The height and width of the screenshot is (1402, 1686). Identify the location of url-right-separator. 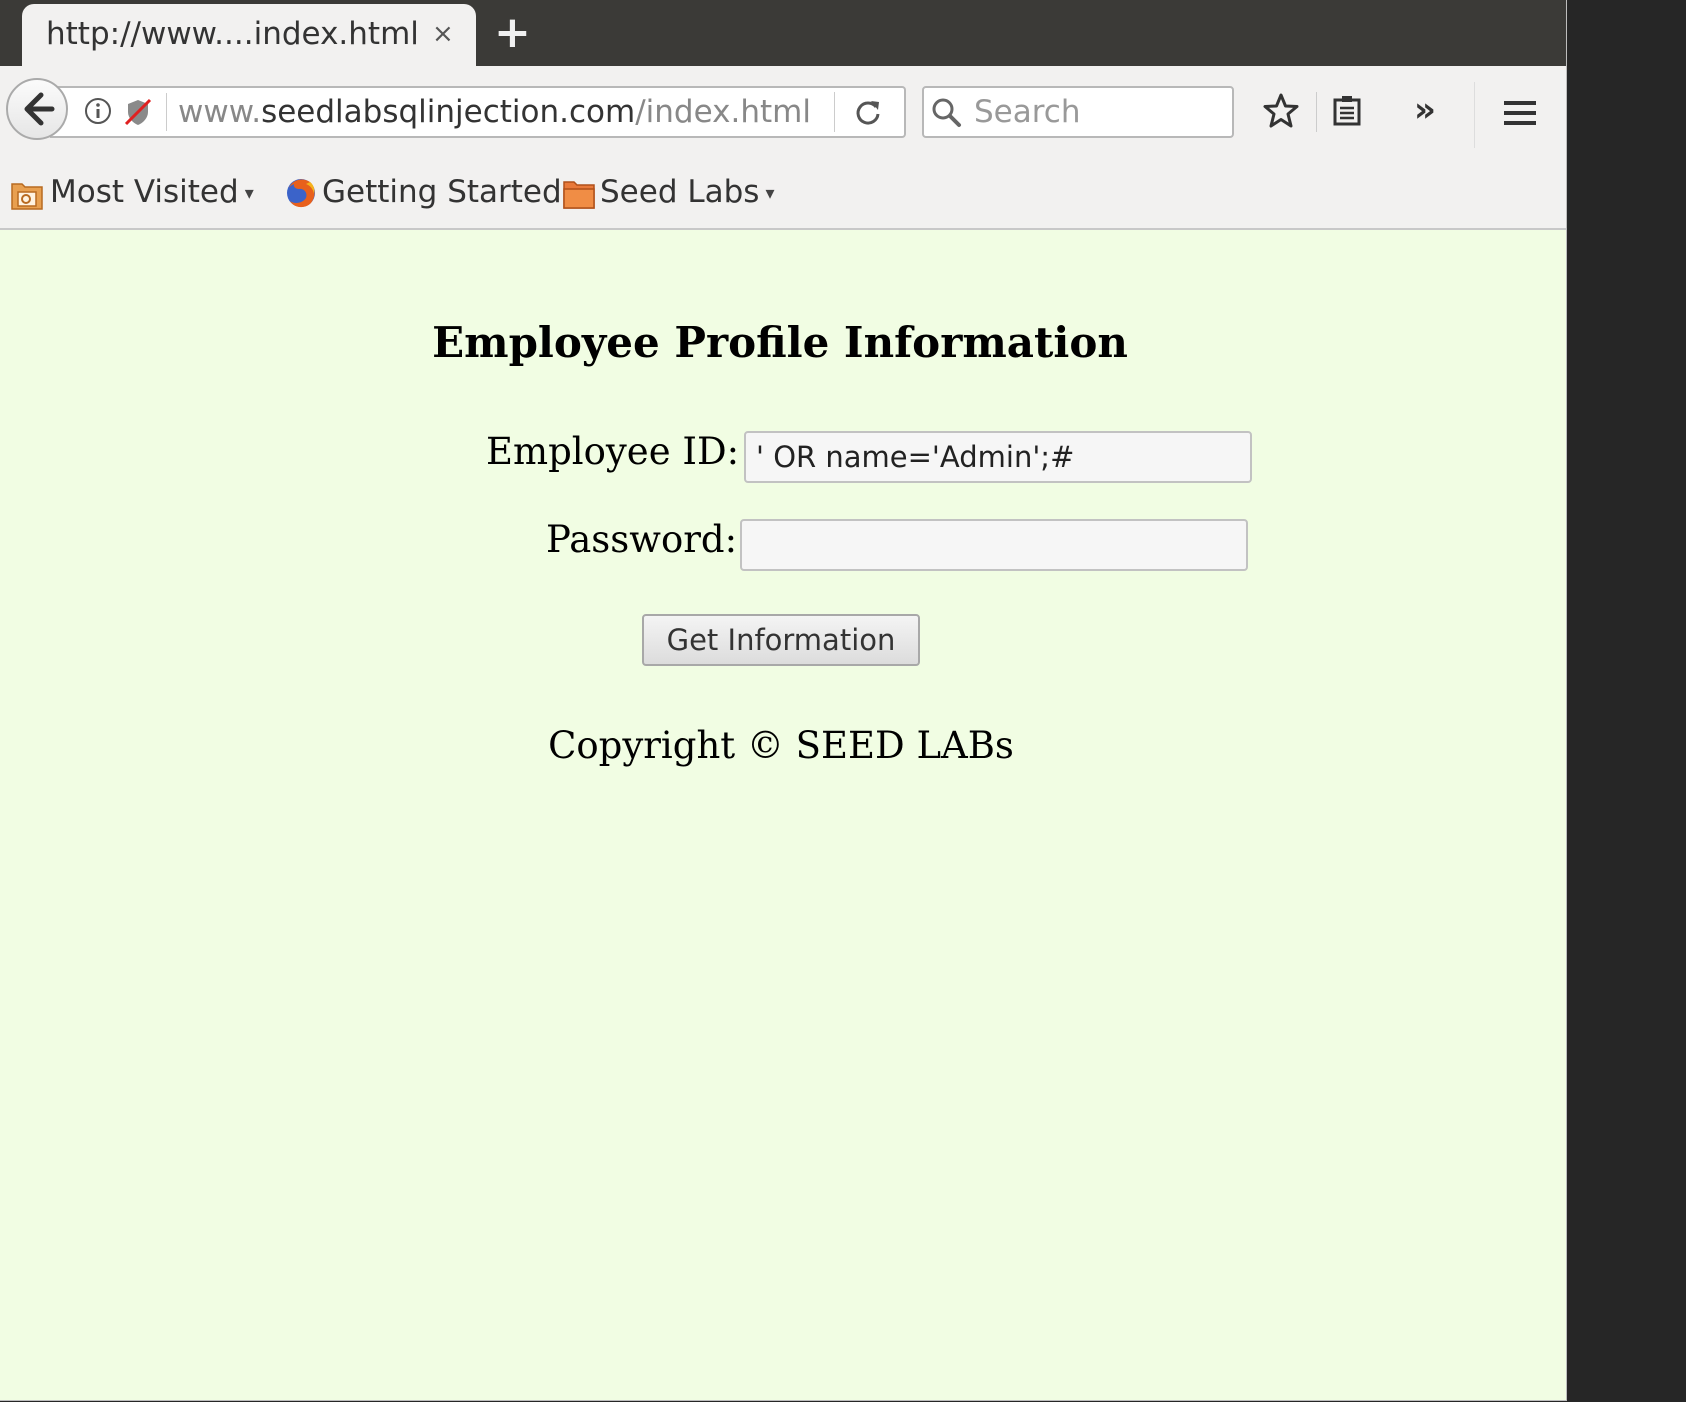
(834, 112).